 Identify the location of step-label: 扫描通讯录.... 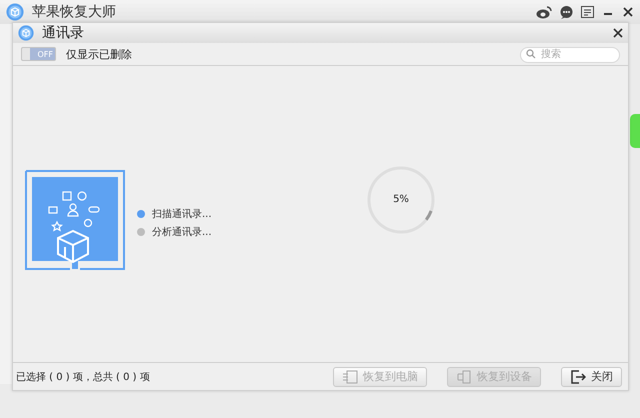
(182, 214).